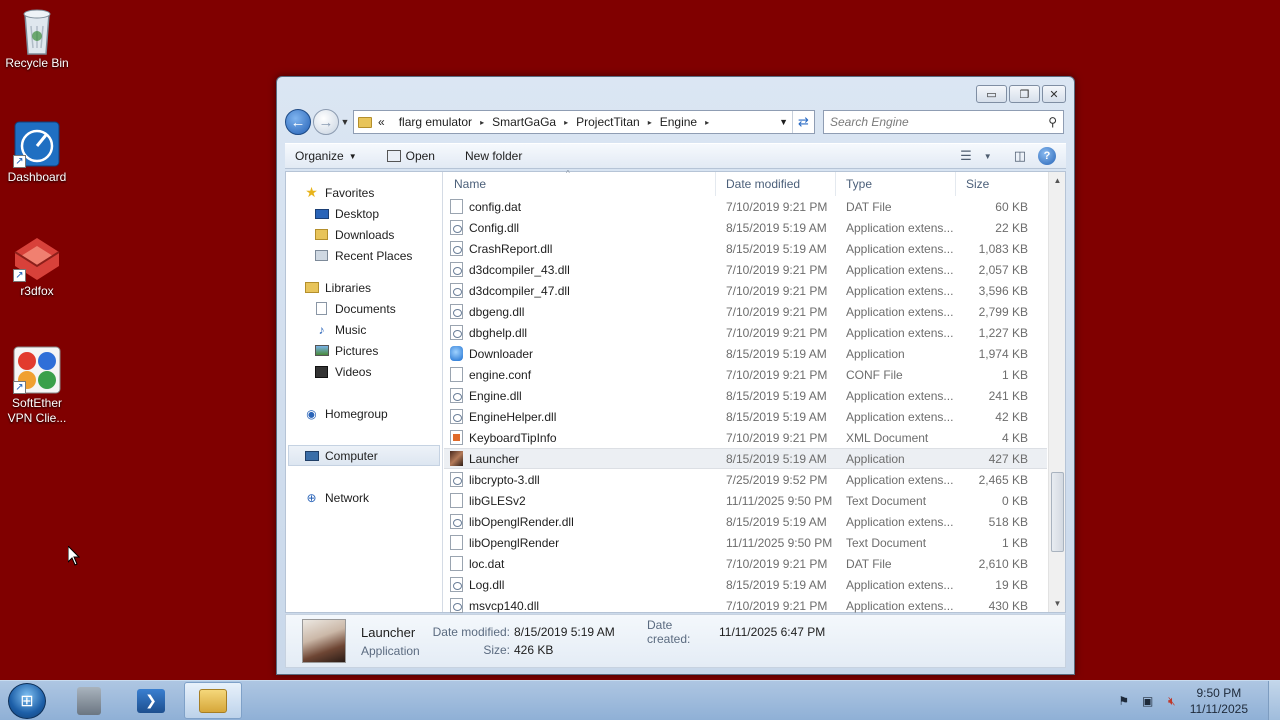  I want to click on restore-icon: ❐, so click(1024, 94).